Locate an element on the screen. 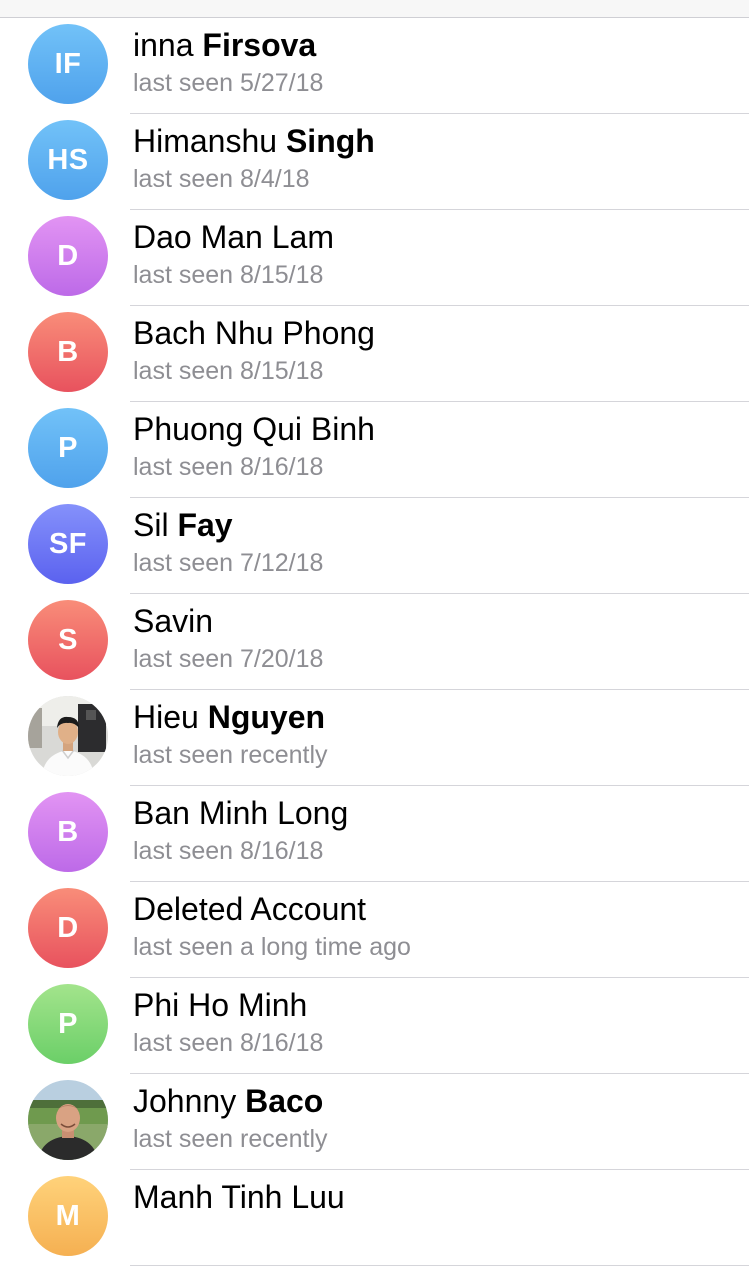 The width and height of the screenshot is (749, 1266). contact-name: Phi Ho Minh is located at coordinates (220, 1005).